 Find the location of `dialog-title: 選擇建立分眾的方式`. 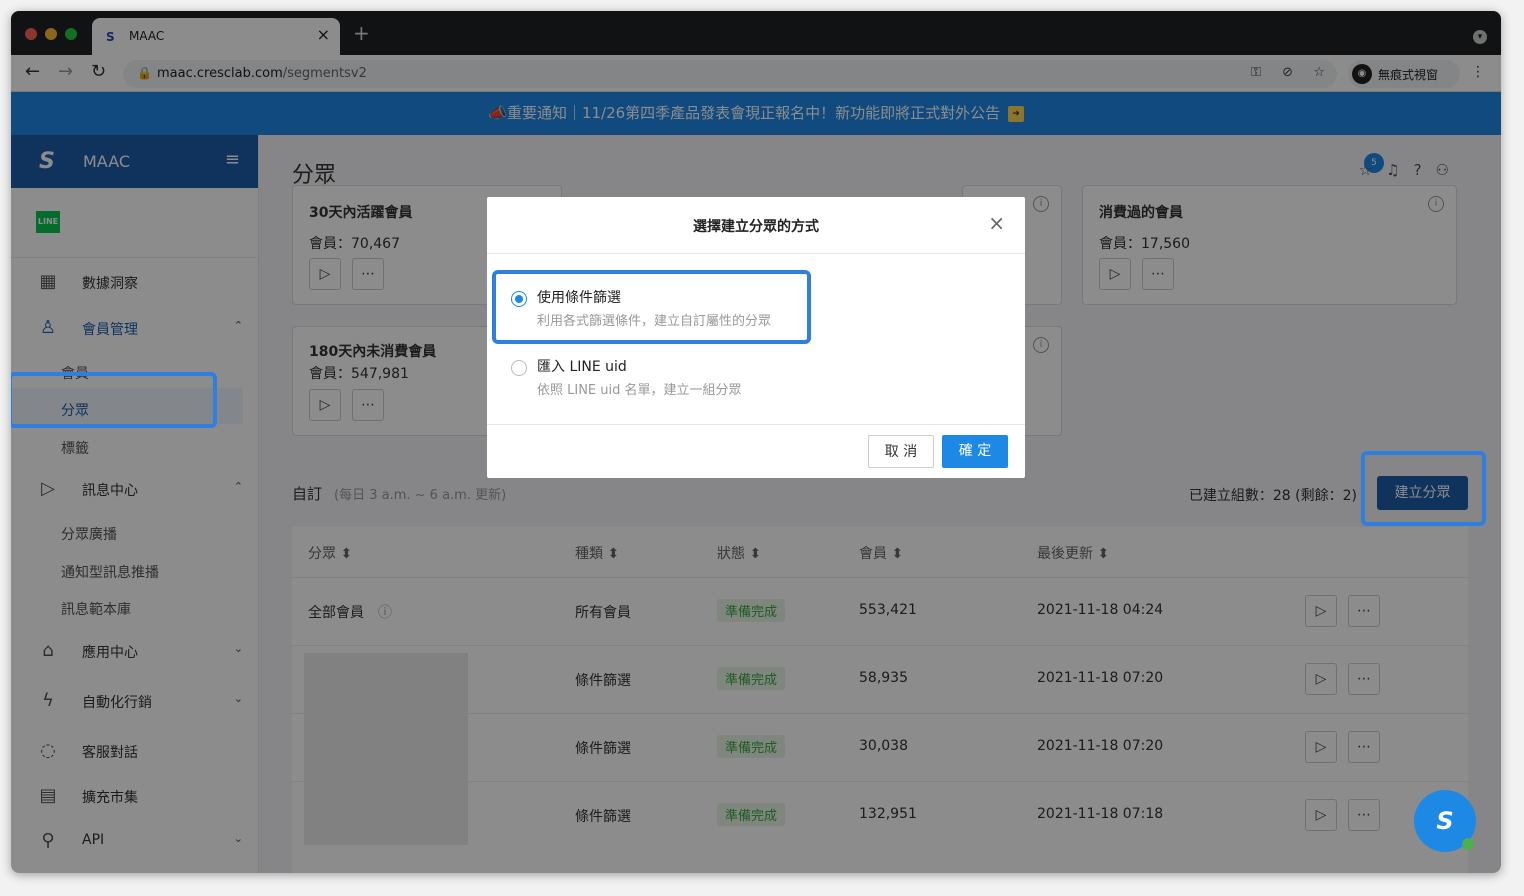

dialog-title: 選擇建立分眾的方式 is located at coordinates (756, 227).